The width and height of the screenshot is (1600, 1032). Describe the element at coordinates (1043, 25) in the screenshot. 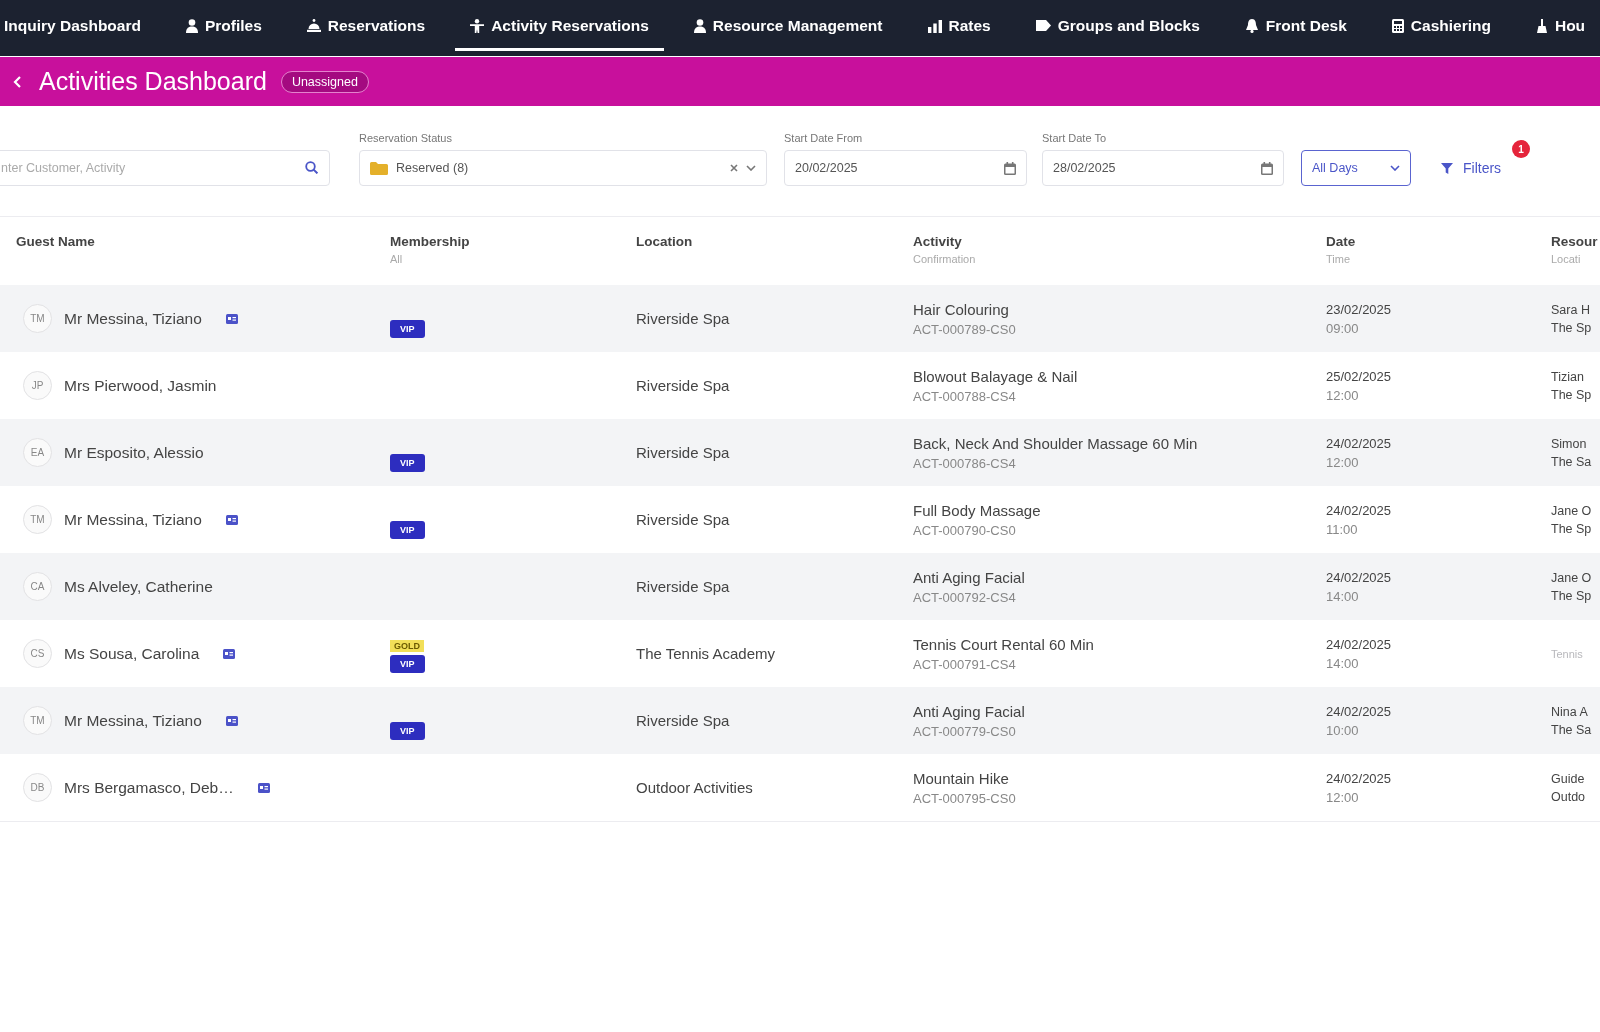

I see `tag-icon` at that location.